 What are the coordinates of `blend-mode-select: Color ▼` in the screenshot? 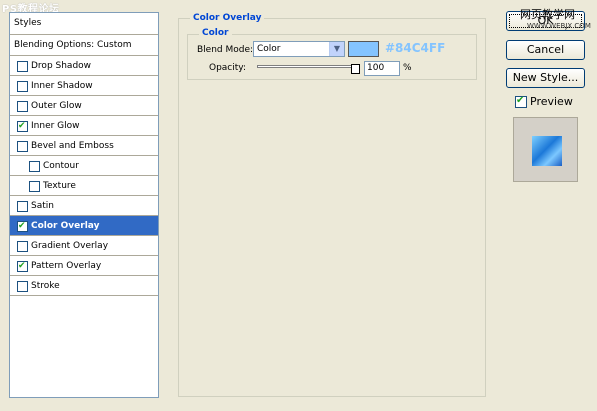 It's located at (299, 49).